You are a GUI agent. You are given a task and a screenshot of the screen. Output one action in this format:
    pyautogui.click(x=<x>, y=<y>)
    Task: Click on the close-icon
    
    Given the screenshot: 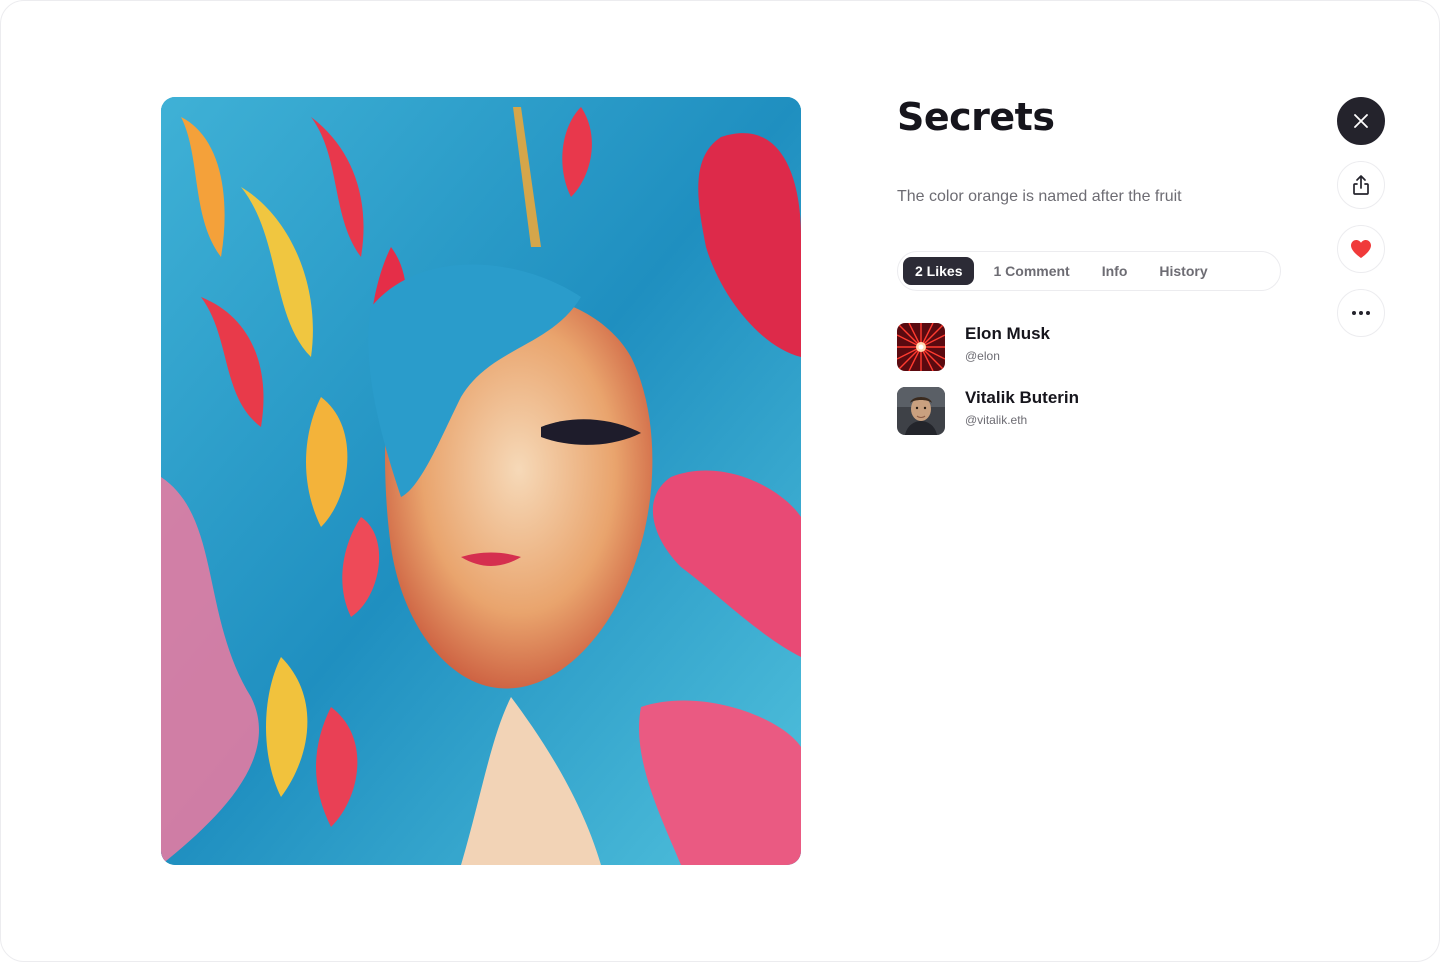 What is the action you would take?
    pyautogui.click(x=1361, y=121)
    